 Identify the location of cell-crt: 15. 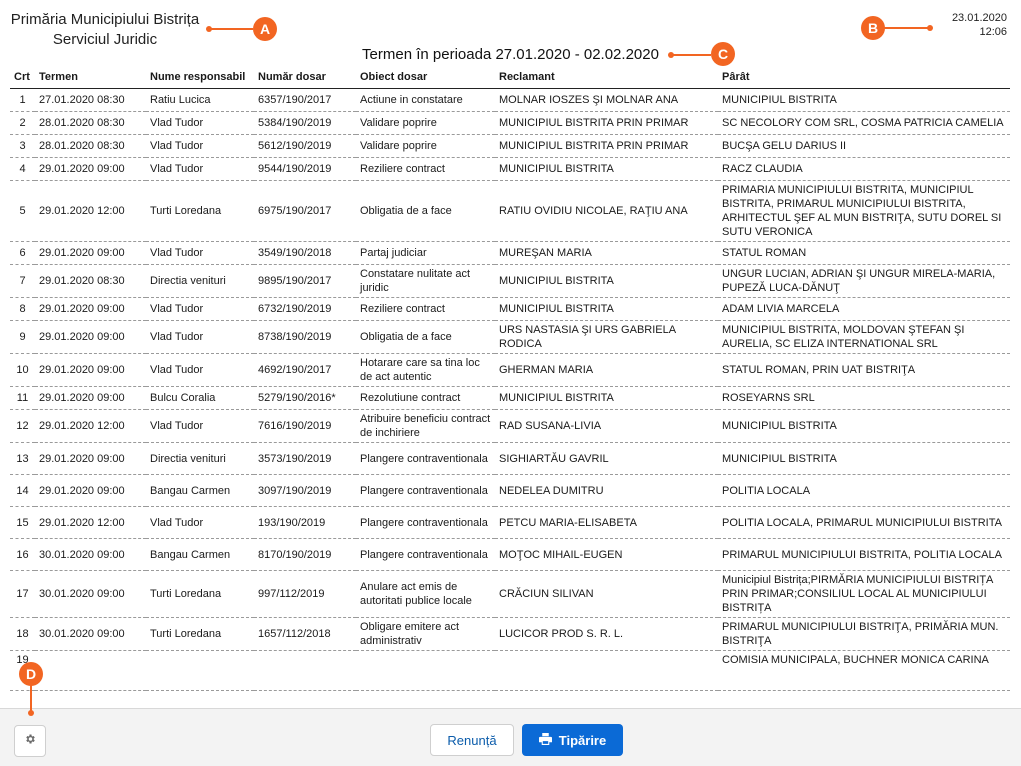
(22, 522).